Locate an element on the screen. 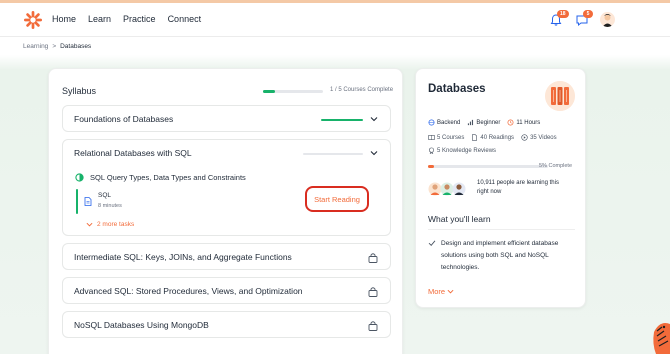 The height and width of the screenshot is (354, 670). module-nosql-mongodb: NoSQL Databases Using MongoDB is located at coordinates (226, 324).